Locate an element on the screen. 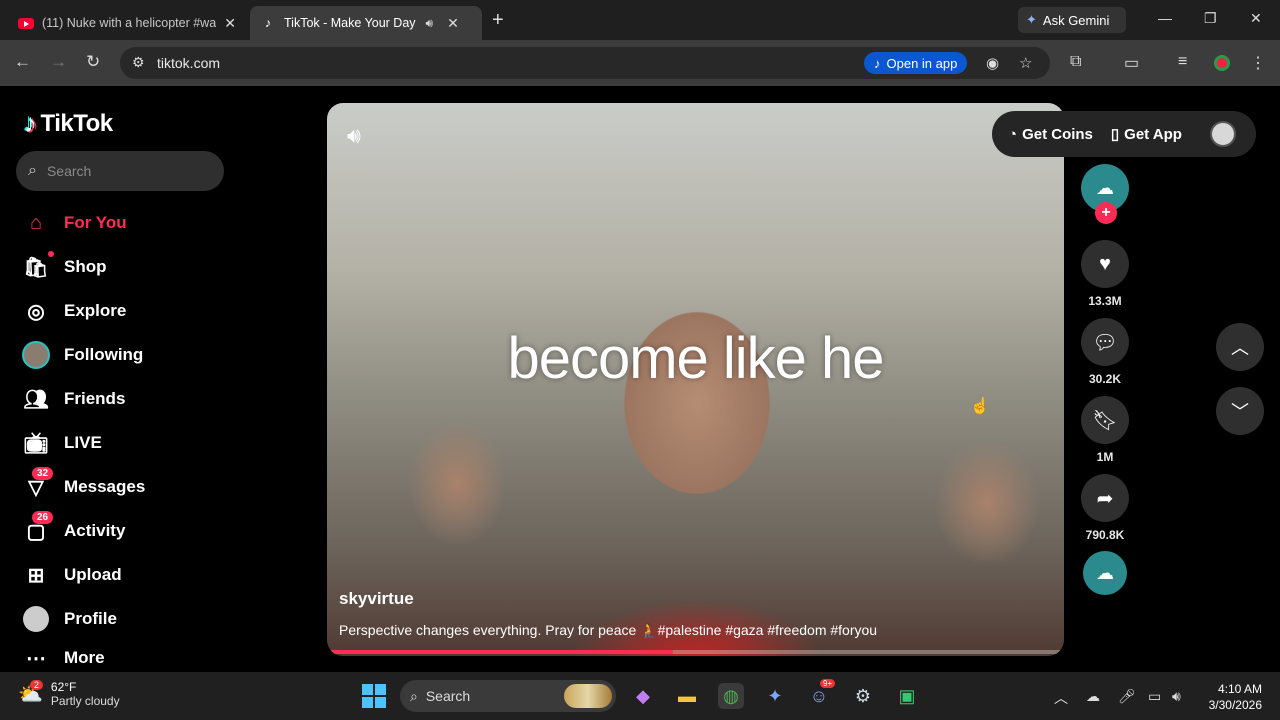 The width and height of the screenshot is (1280, 720). eye-off-icon: ◉ is located at coordinates (992, 63).